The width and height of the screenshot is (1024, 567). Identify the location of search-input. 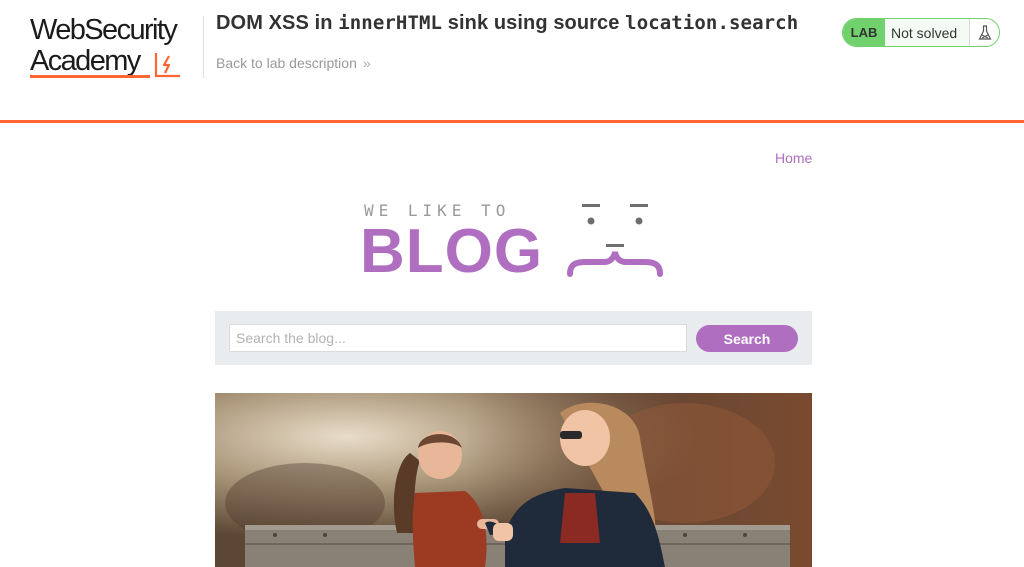
(458, 338).